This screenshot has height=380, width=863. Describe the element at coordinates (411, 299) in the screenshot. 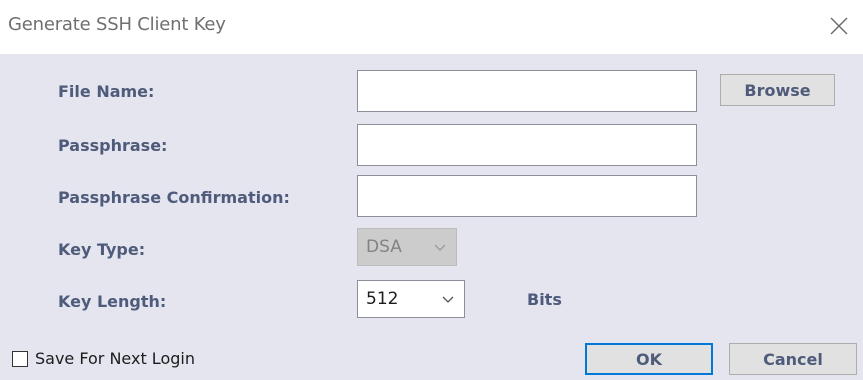

I see `key-length-select: 512` at that location.